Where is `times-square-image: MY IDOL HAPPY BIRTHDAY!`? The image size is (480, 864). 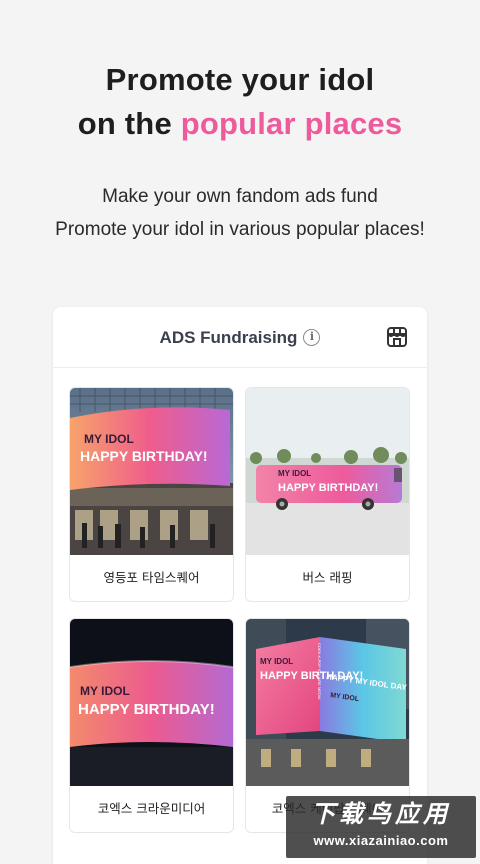
times-square-image: MY IDOL HAPPY BIRTHDAY! is located at coordinates (151, 471).